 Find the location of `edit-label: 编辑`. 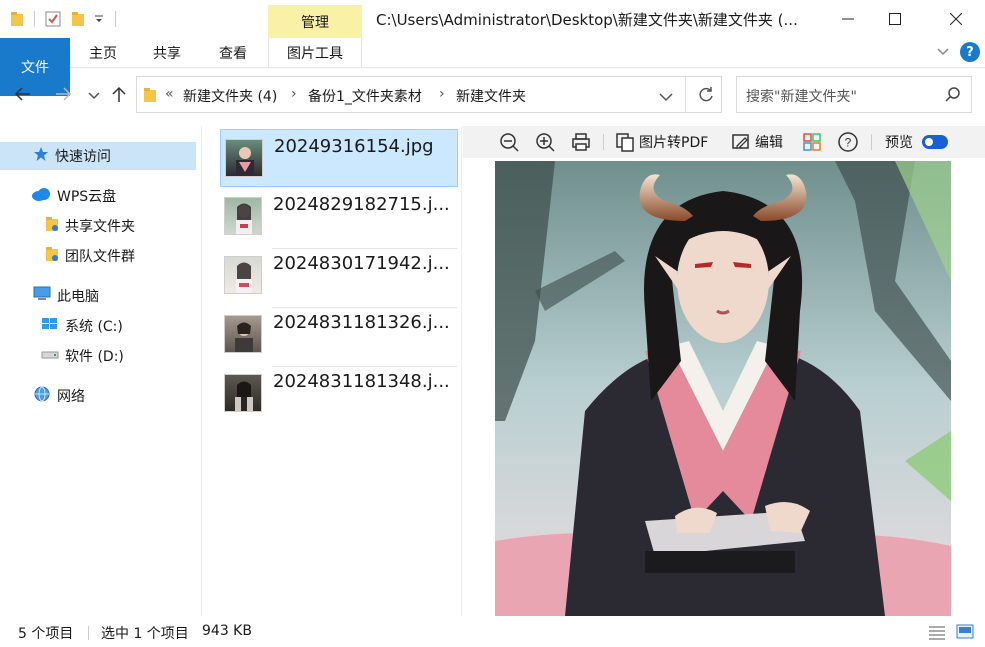

edit-label: 编辑 is located at coordinates (769, 143).